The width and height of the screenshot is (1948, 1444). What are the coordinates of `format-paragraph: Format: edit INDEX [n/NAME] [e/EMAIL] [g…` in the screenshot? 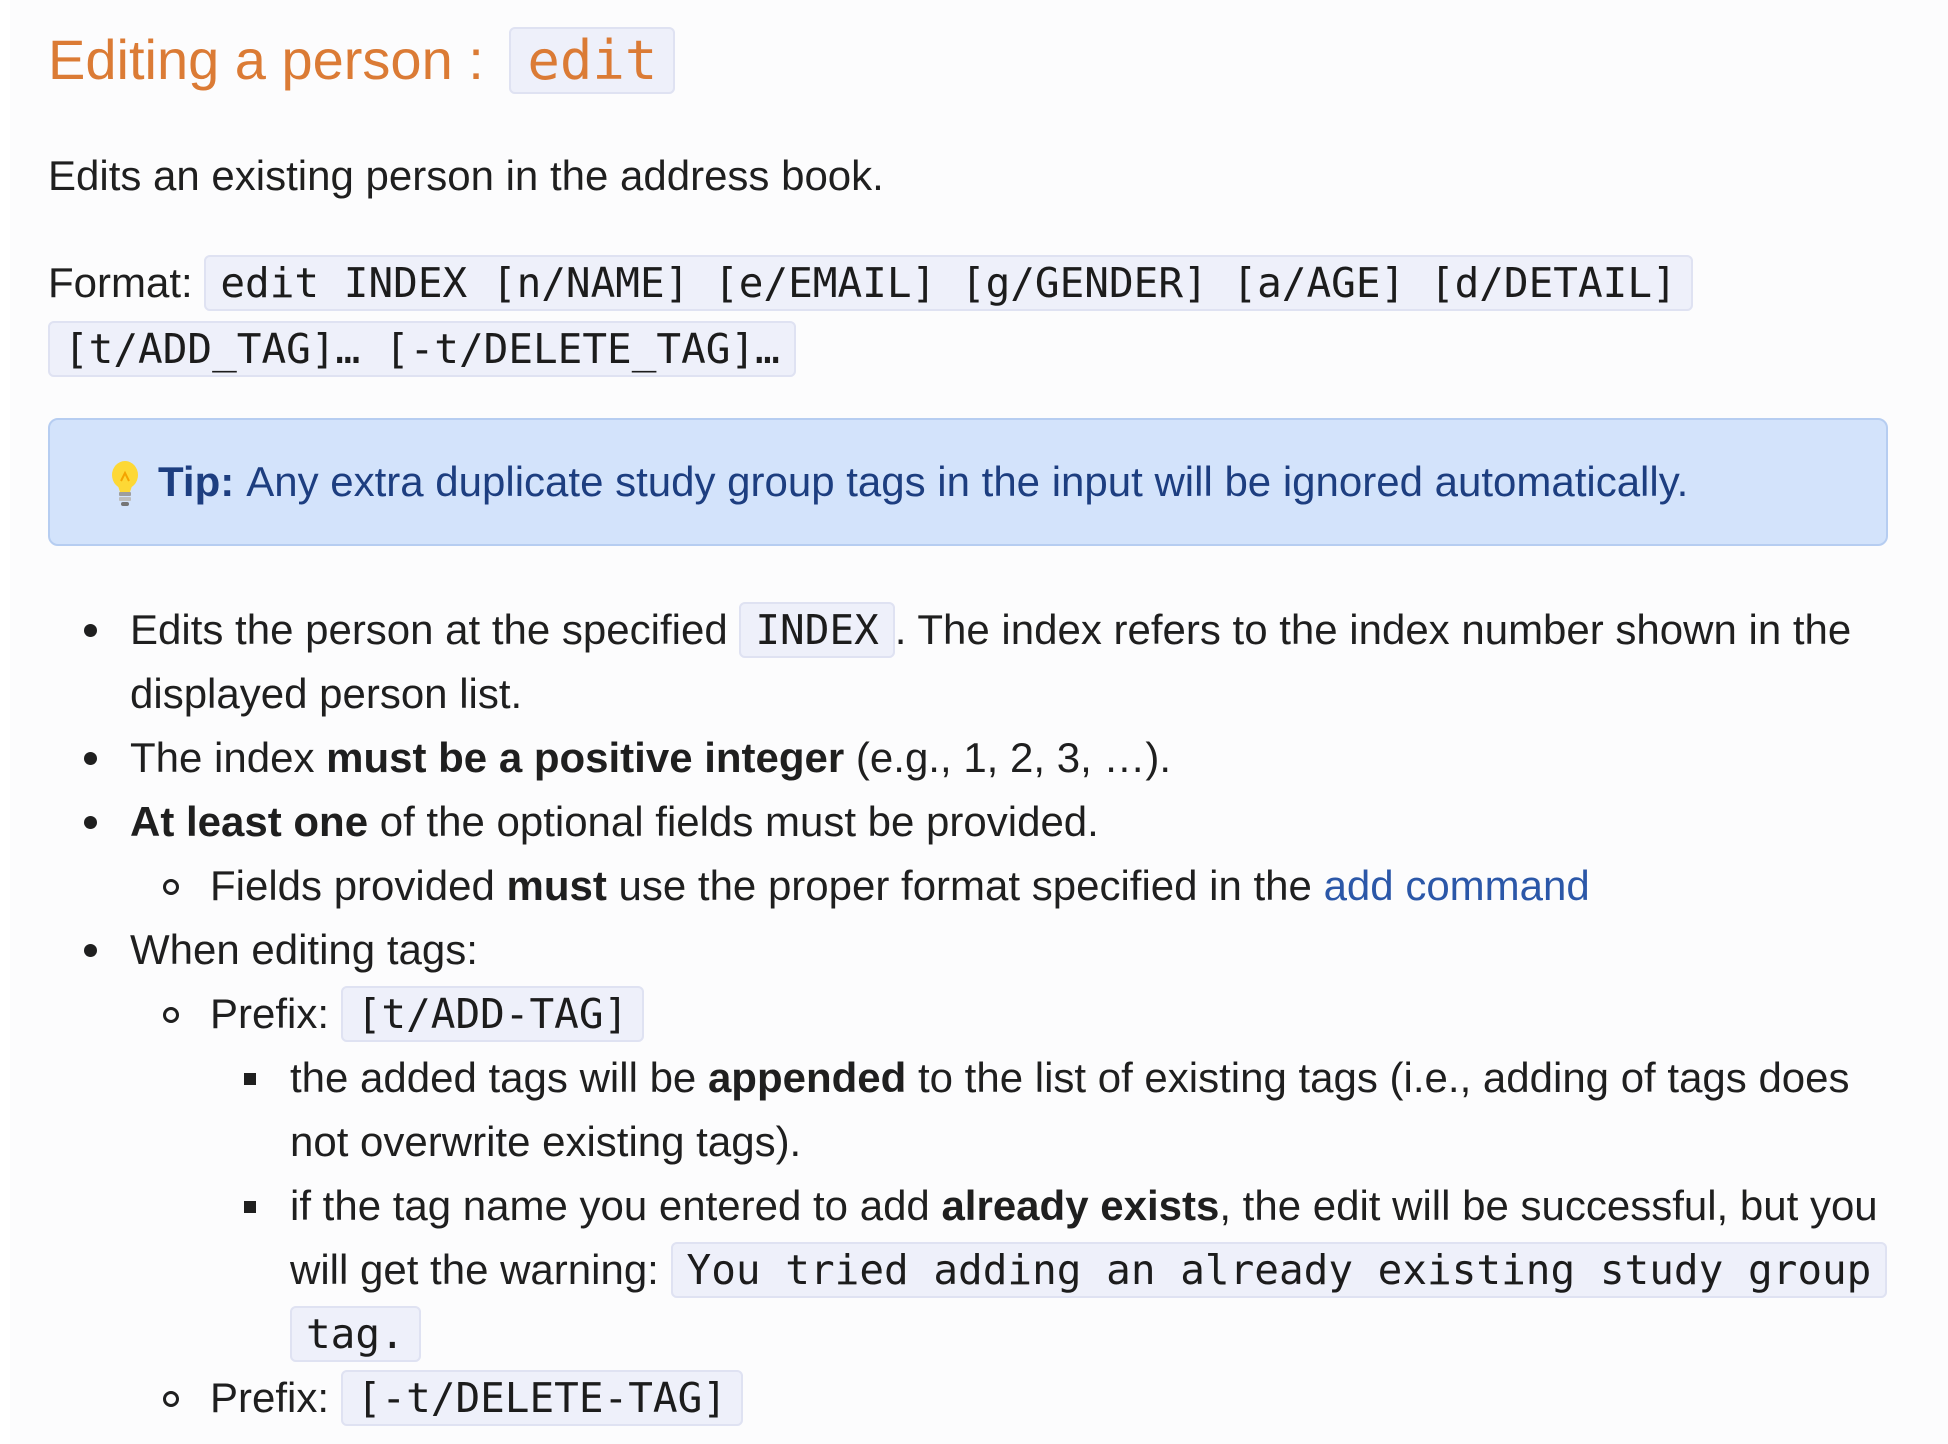 It's located at (908, 316).